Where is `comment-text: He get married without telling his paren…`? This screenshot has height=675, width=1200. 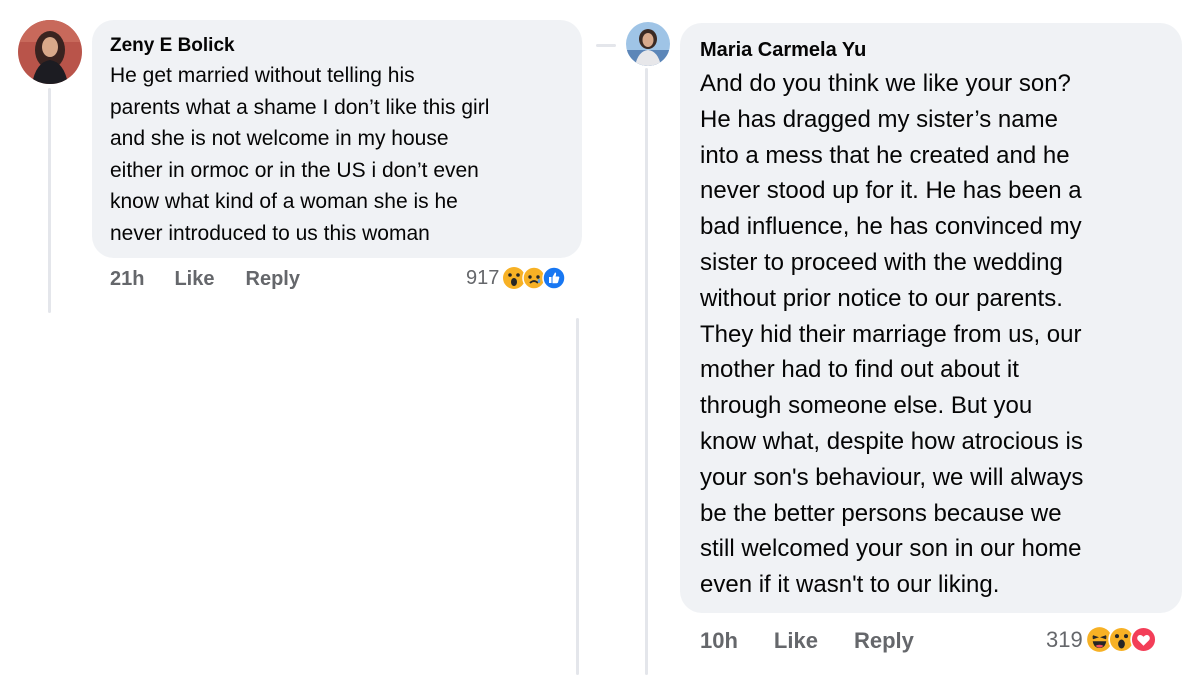
comment-text: He get married without telling his paren… is located at coordinates (300, 154).